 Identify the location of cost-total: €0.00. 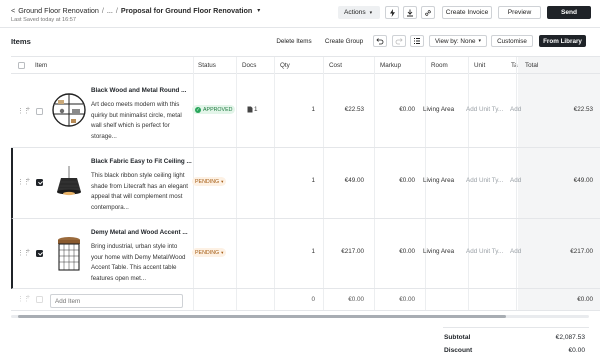
(356, 299).